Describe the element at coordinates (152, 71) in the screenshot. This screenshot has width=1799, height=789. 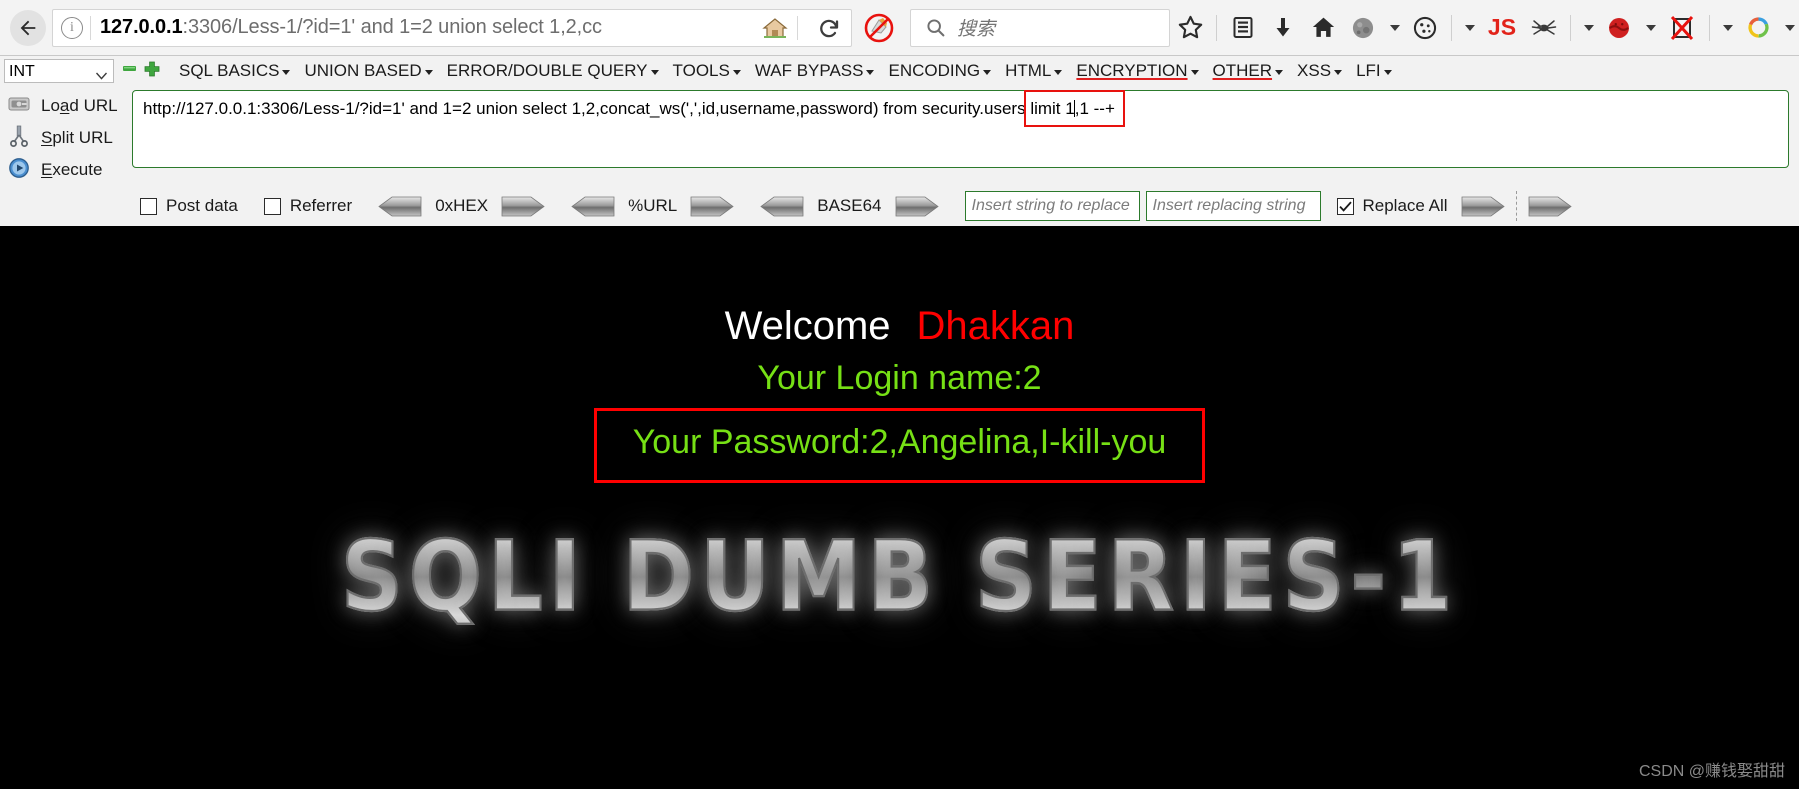
I see `plus-icon` at that location.